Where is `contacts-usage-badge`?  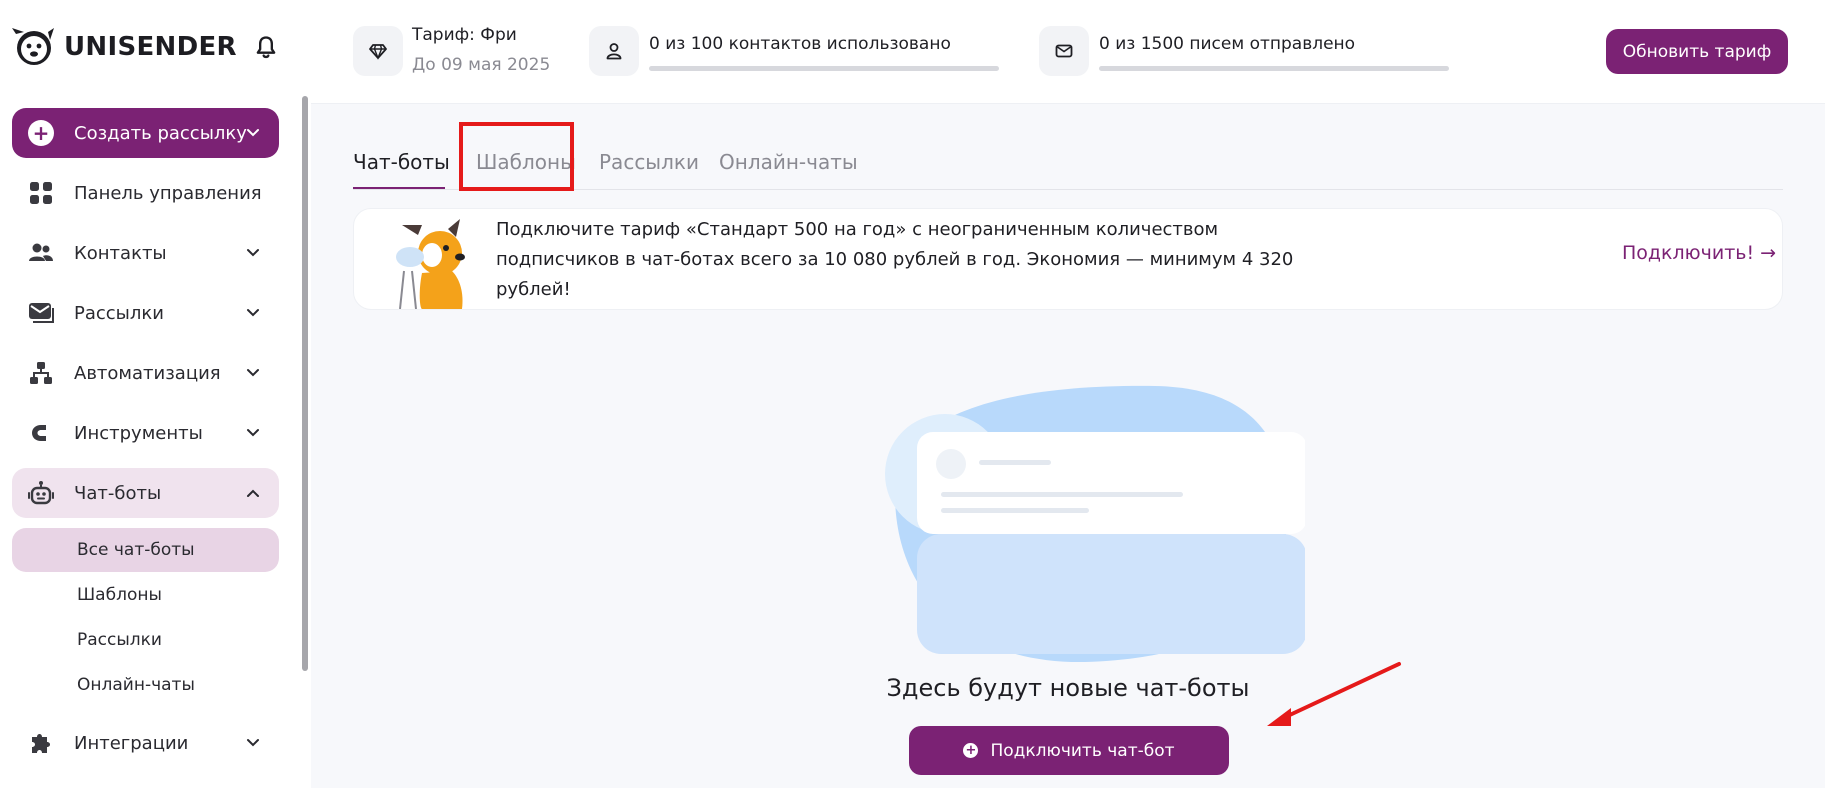
contacts-usage-badge is located at coordinates (614, 51).